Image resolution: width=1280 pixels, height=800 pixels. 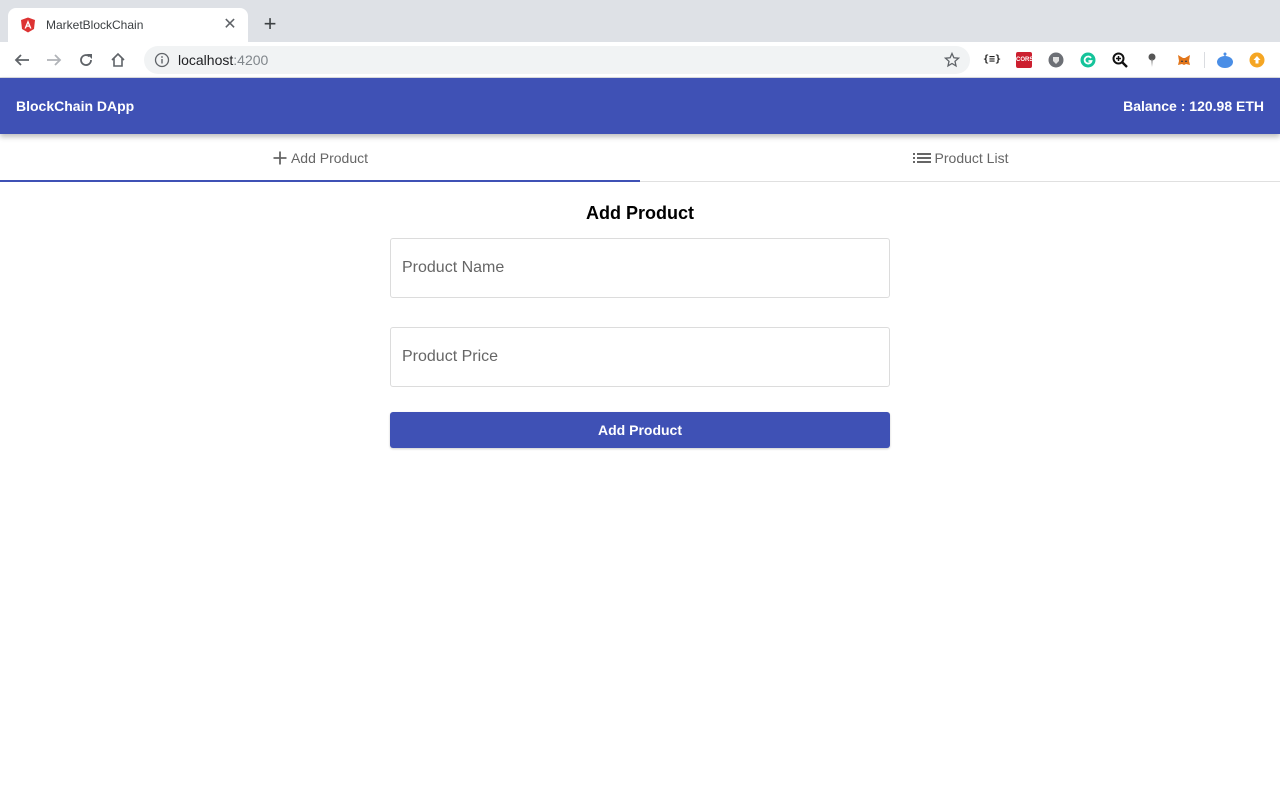 I want to click on zoom-icon, so click(x=1120, y=60).